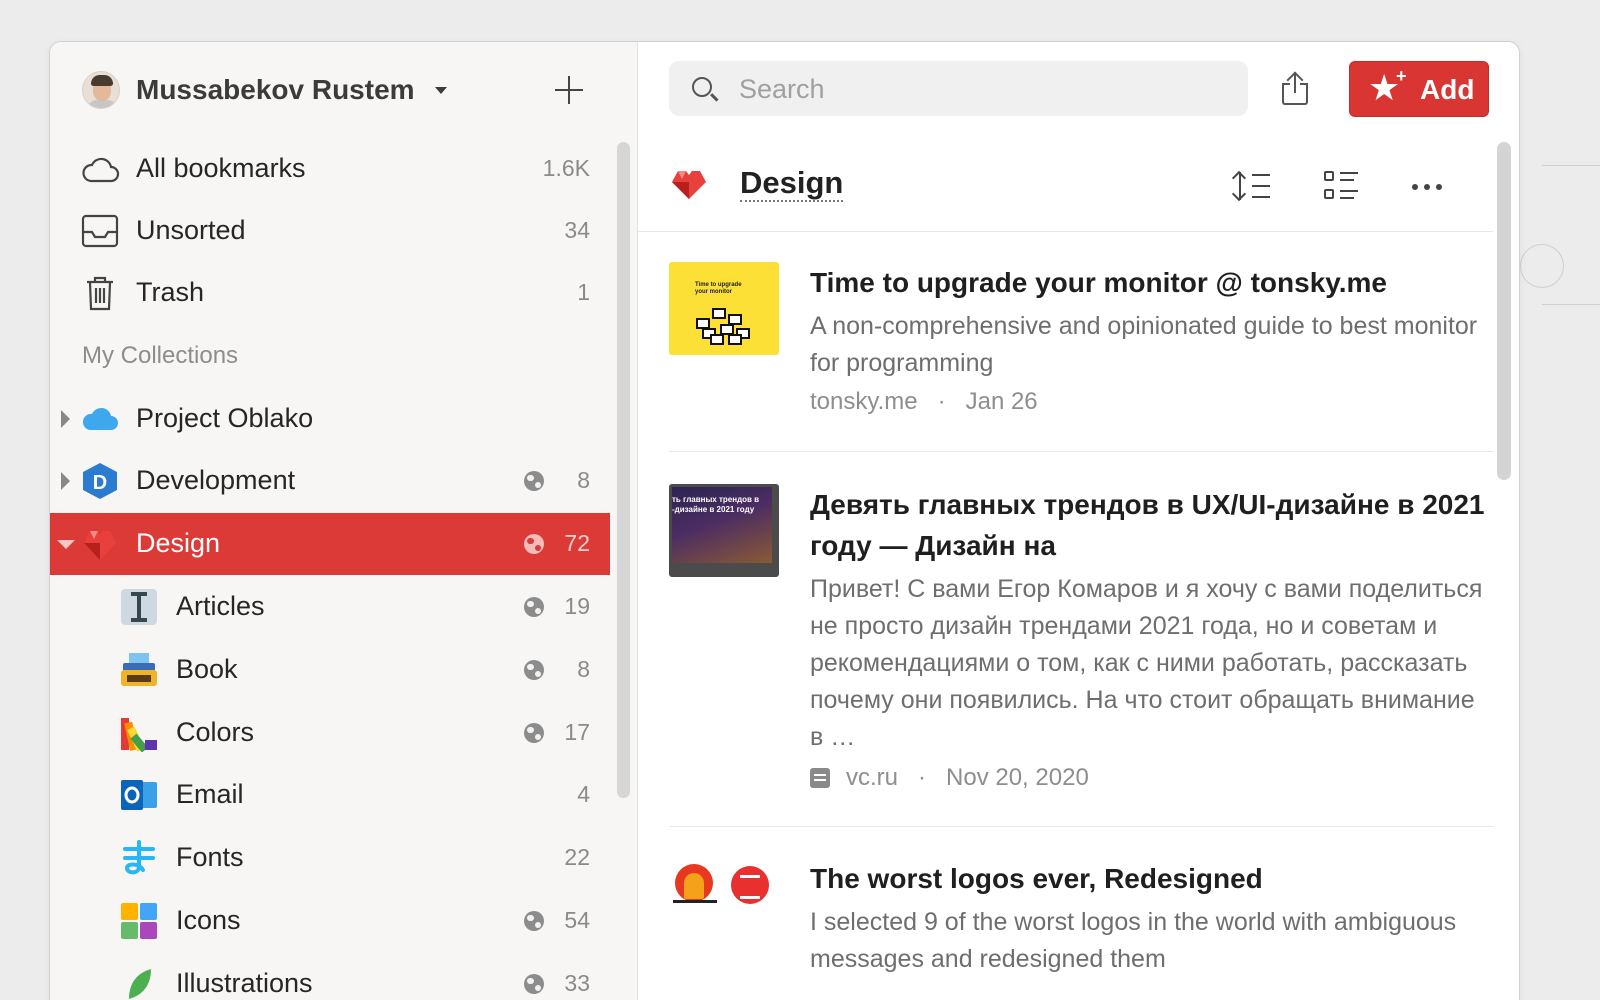 Image resolution: width=1600 pixels, height=1000 pixels. I want to click on item-count: 54, so click(577, 920).